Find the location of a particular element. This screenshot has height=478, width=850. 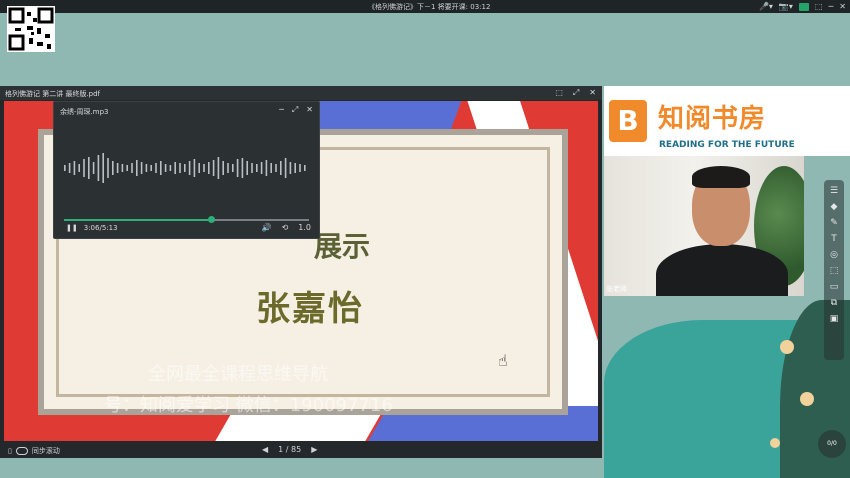

audio-progress-bar is located at coordinates (186, 219).